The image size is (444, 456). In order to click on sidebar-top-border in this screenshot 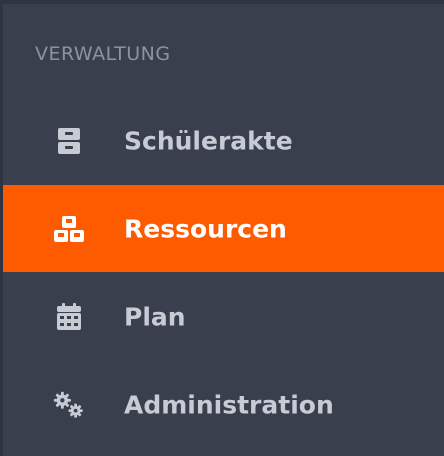, I will do `click(222, 2)`.